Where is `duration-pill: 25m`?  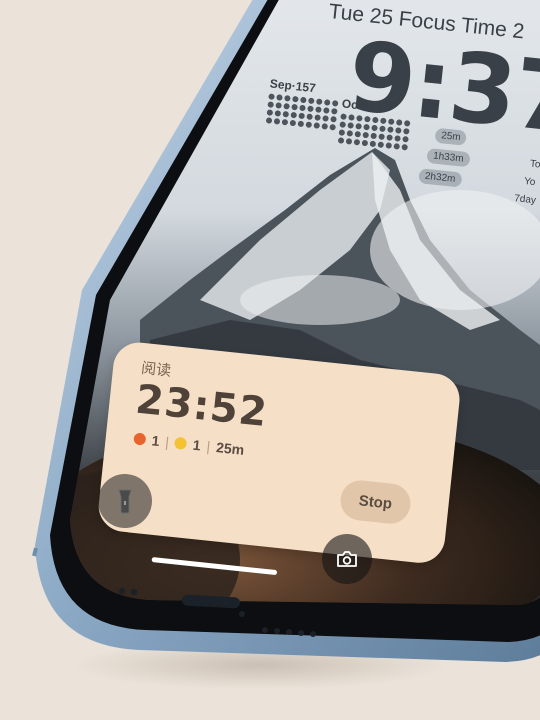
duration-pill: 25m is located at coordinates (451, 136).